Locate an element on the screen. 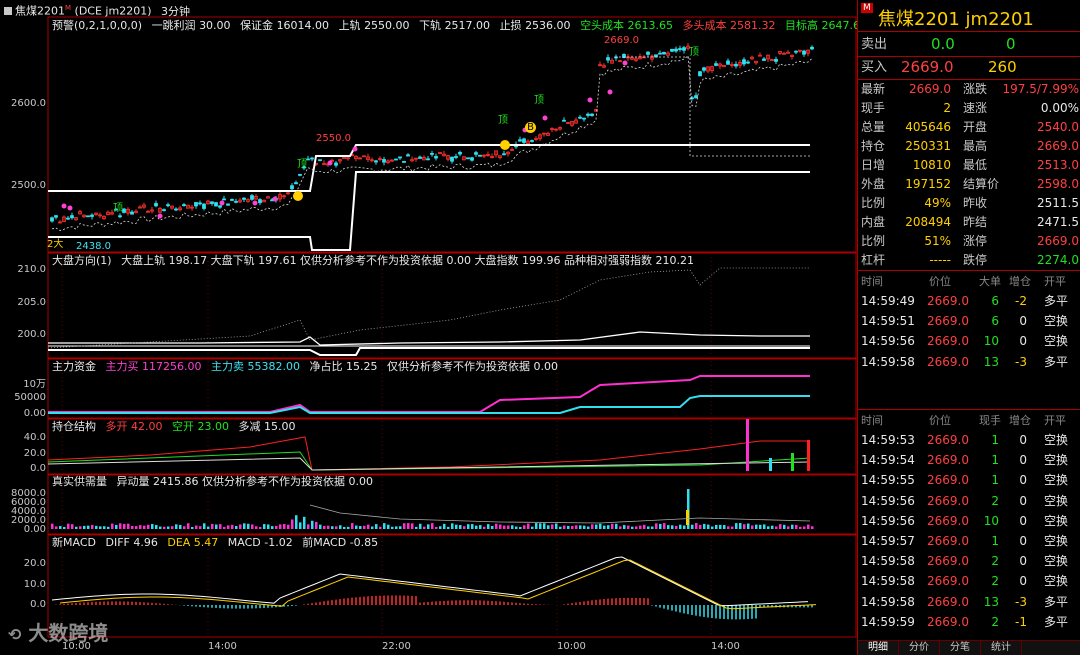  quote-label: 最低 is located at coordinates (975, 165).